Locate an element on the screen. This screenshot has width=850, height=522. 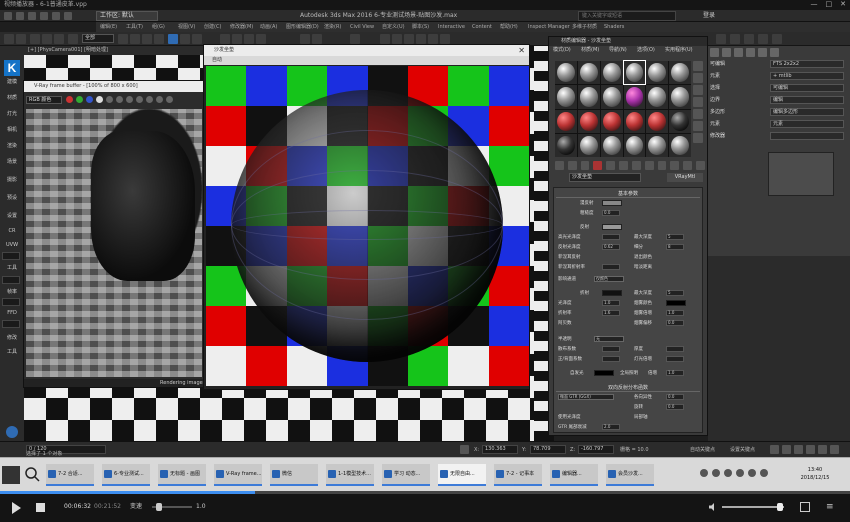
bind-space-warp-icon is located at coordinates (59, 39).